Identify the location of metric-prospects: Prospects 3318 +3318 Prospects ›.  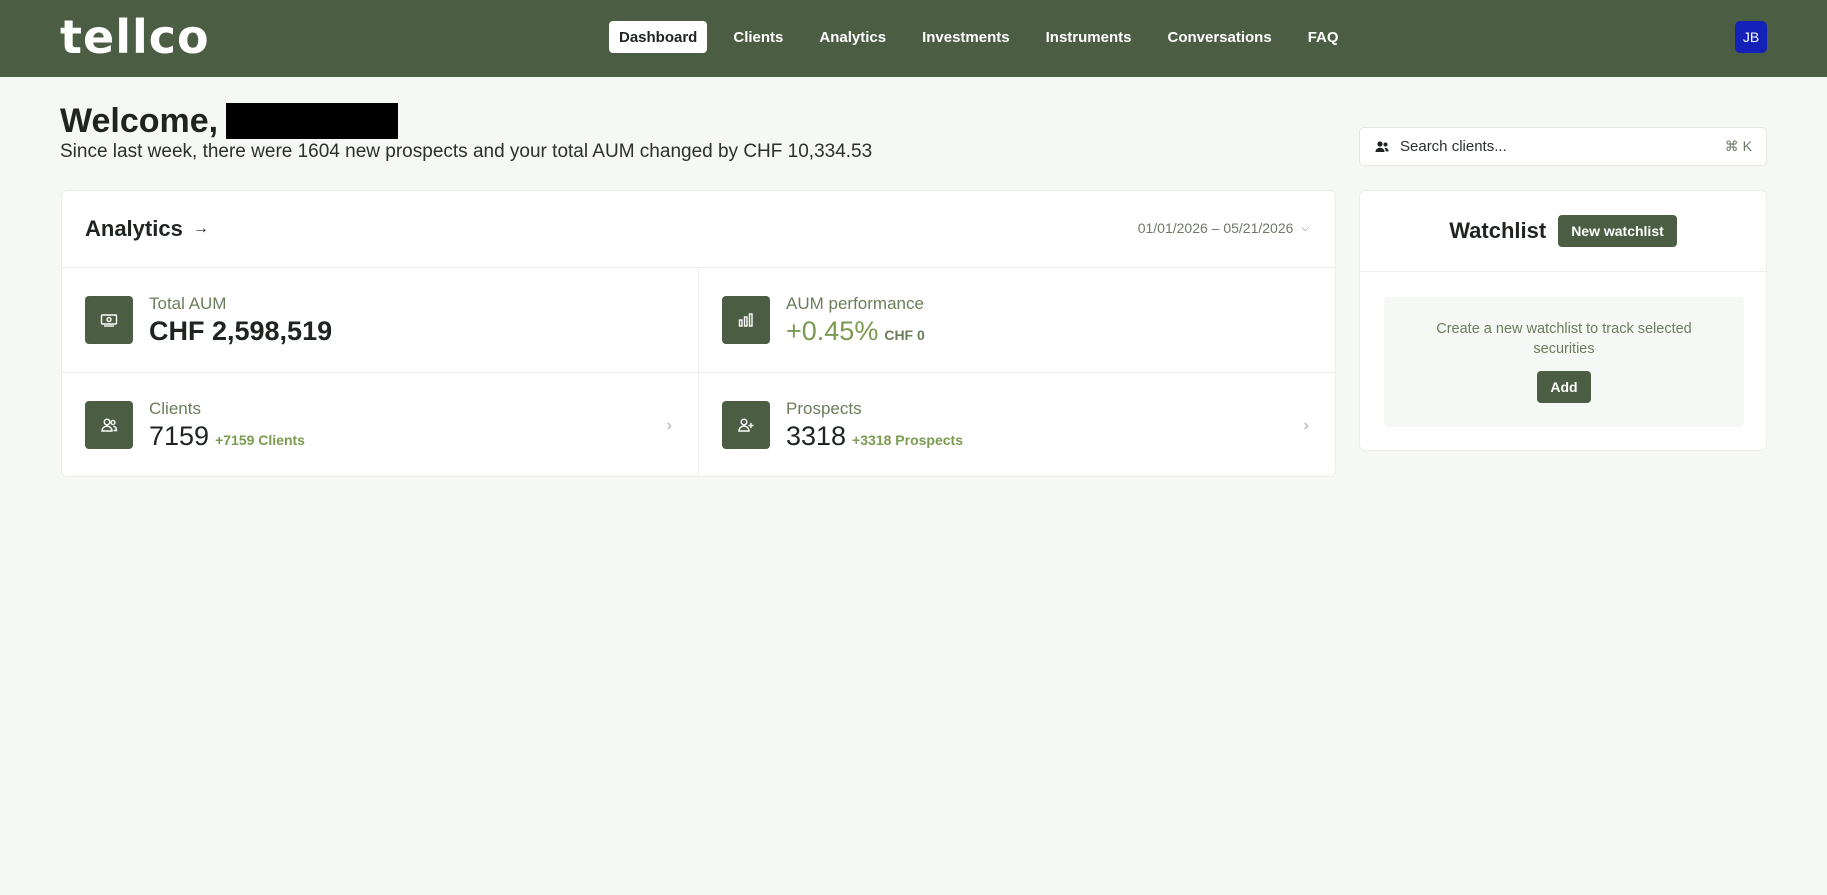
(1017, 425).